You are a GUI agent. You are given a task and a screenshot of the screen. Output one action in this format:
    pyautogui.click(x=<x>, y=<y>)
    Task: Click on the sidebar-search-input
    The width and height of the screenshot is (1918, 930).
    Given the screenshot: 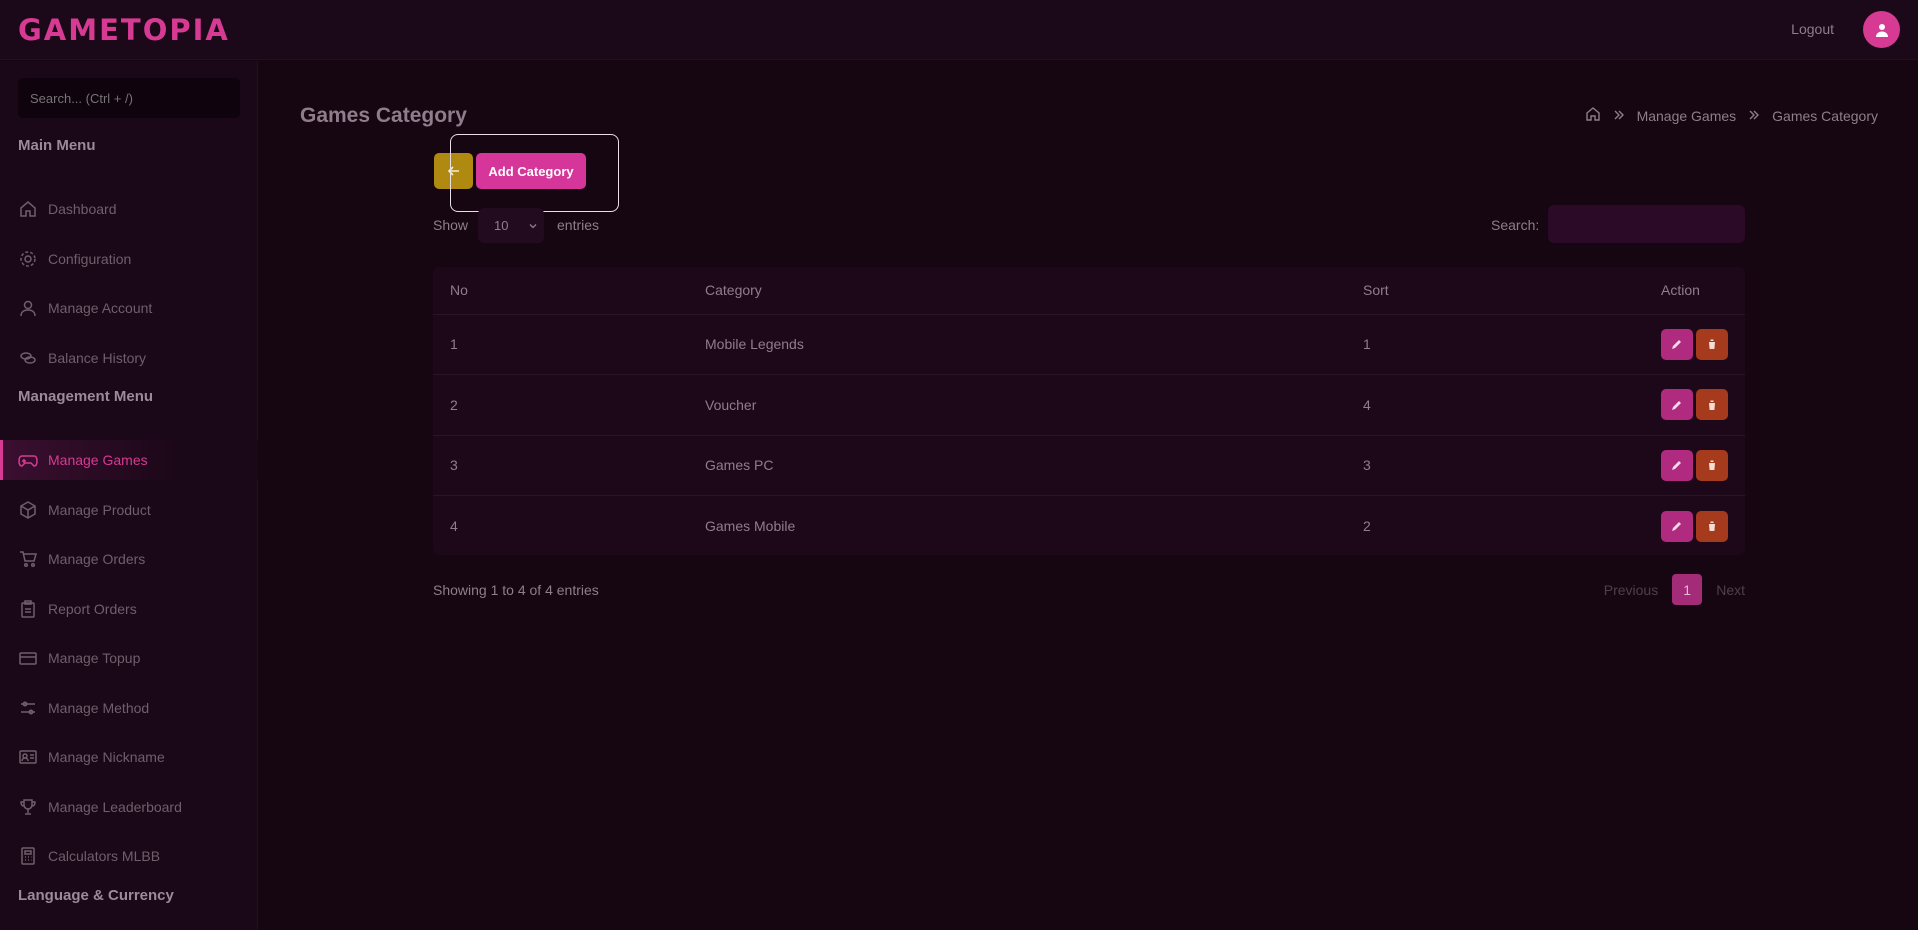 What is the action you would take?
    pyautogui.click(x=129, y=98)
    